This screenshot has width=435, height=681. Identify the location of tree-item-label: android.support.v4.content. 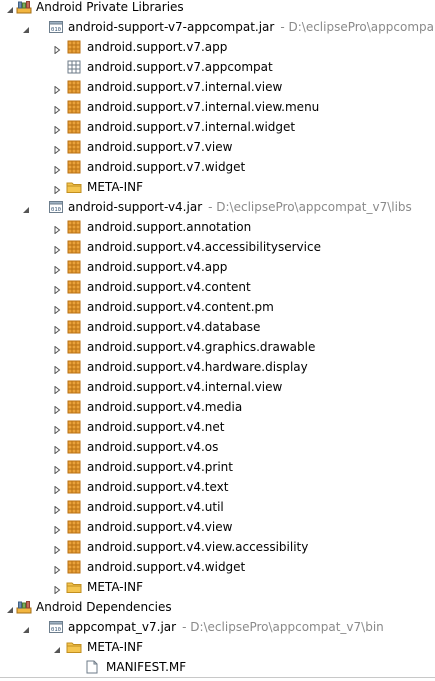
(169, 287).